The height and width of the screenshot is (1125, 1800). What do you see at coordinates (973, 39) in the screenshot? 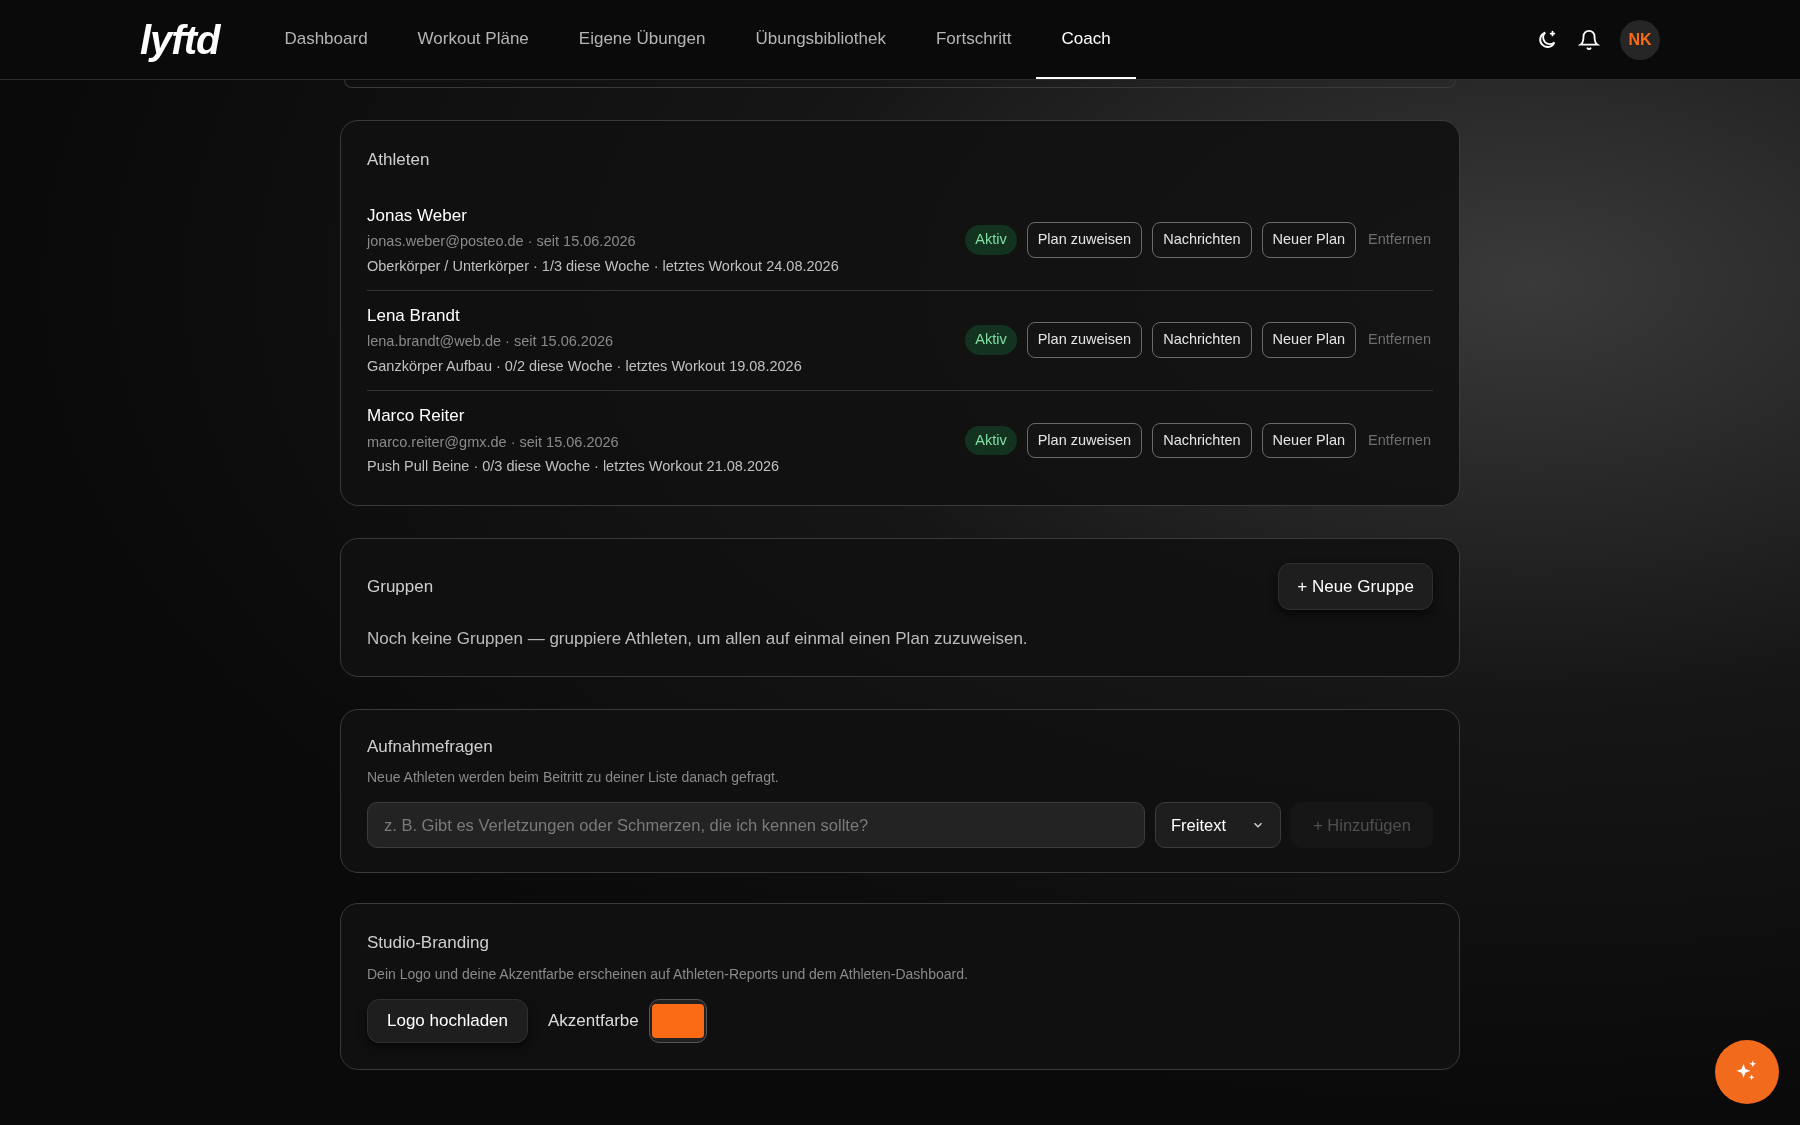
I see `nav-tab: Fortschritt` at bounding box center [973, 39].